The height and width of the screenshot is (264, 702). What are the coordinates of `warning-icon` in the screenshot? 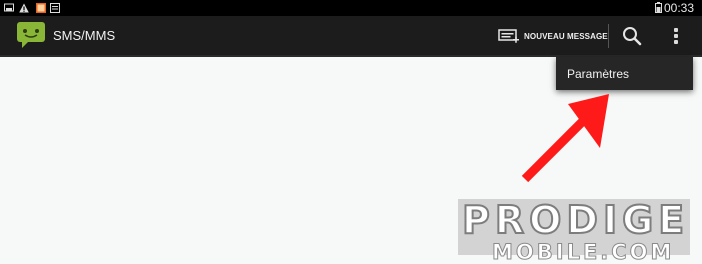 It's located at (24, 8).